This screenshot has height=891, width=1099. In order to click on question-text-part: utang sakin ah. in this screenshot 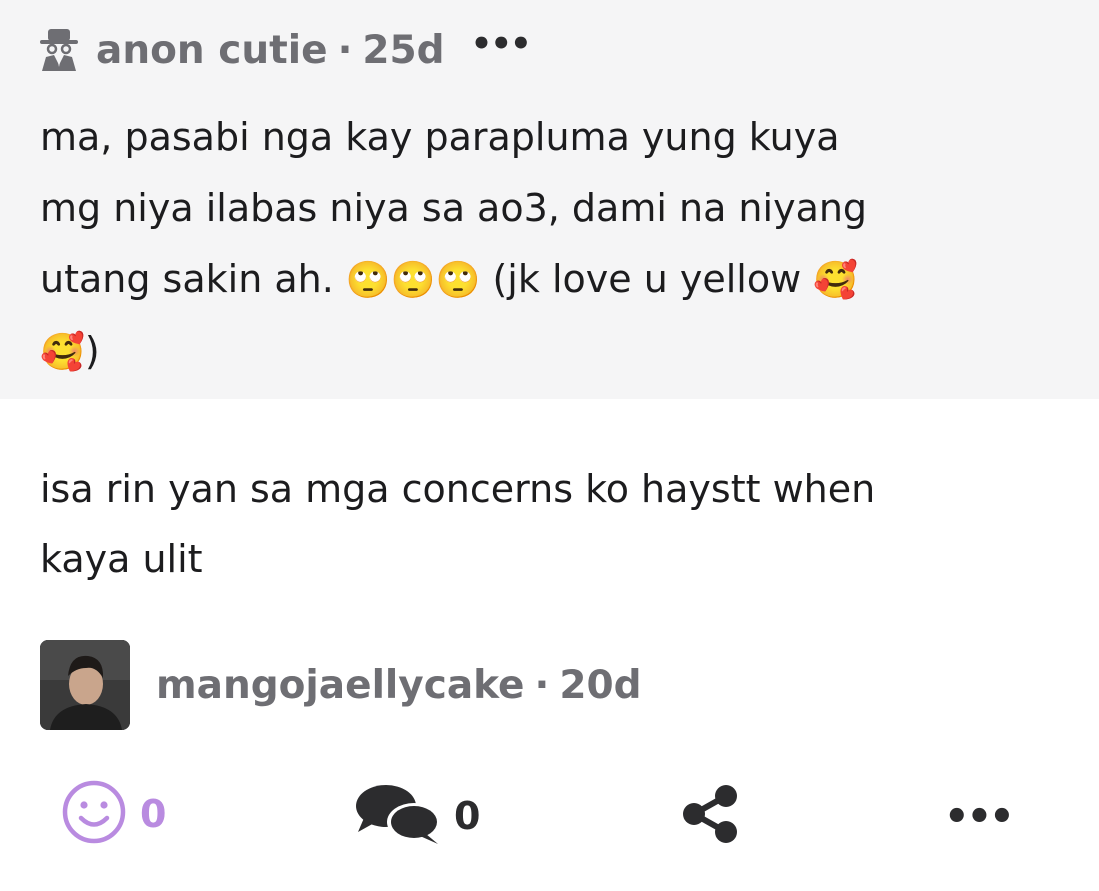, I will do `click(193, 279)`.